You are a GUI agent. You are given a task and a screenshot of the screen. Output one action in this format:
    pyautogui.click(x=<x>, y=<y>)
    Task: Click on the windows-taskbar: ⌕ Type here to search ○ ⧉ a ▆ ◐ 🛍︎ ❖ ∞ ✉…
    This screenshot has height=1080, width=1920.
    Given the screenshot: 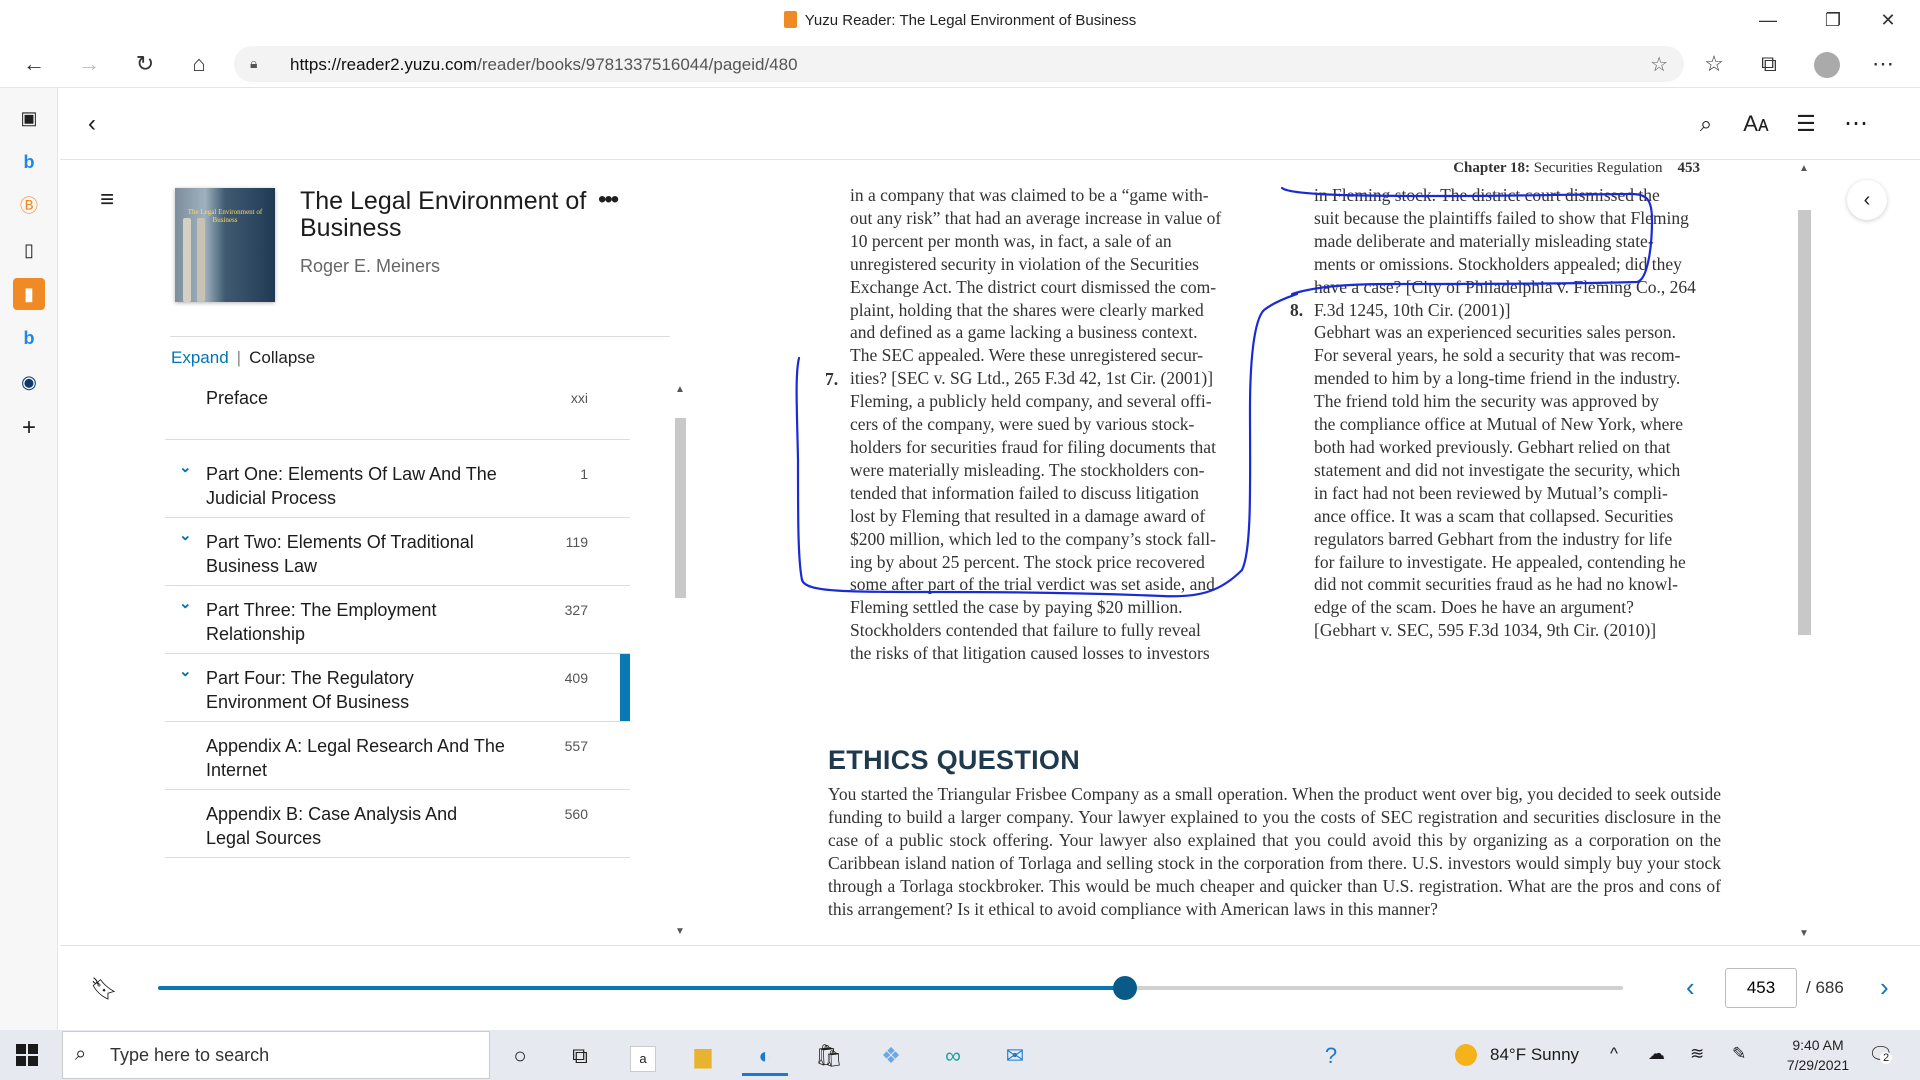 What is the action you would take?
    pyautogui.click(x=960, y=1055)
    